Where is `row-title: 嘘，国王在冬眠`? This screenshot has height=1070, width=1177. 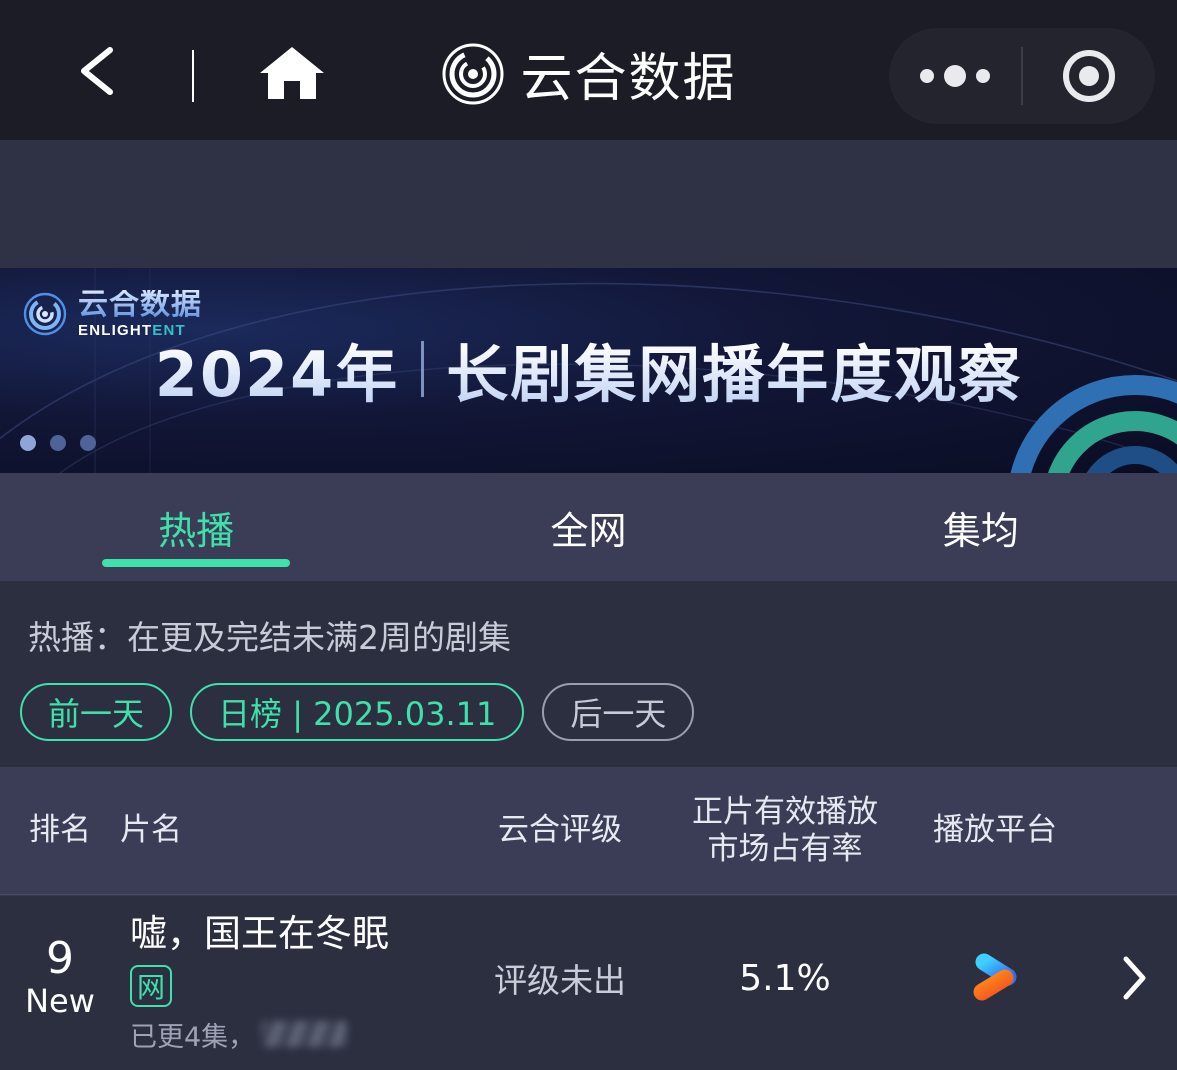
row-title: 嘘，国王在冬眠 is located at coordinates (259, 933).